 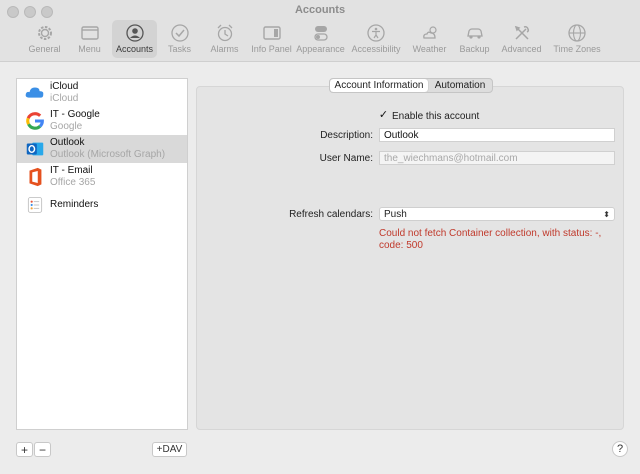 I want to click on detail-tabs: Account Information Automation, so click(x=411, y=85).